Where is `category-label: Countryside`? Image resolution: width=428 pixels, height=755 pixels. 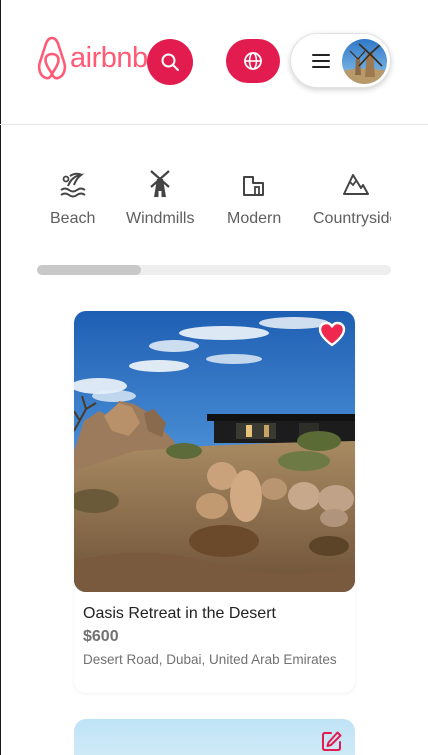 category-label: Countryside is located at coordinates (352, 218).